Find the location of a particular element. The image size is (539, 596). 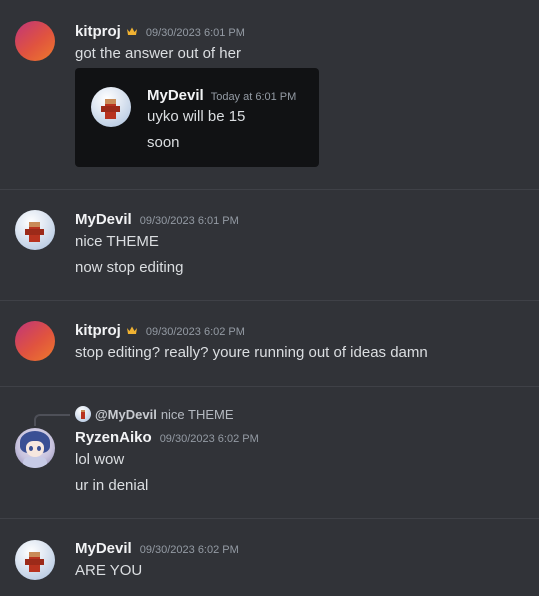

reply-avatar is located at coordinates (83, 414).